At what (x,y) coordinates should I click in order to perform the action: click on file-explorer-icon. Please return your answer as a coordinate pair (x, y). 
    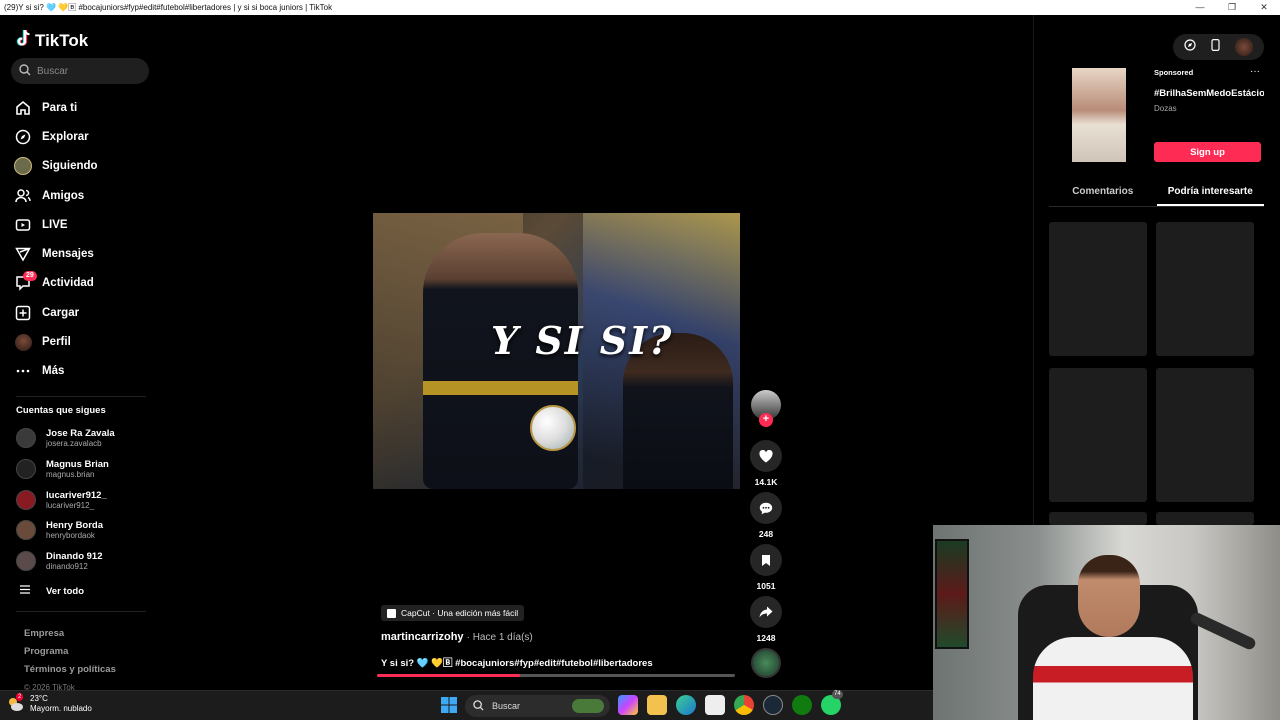
    Looking at the image, I should click on (657, 705).